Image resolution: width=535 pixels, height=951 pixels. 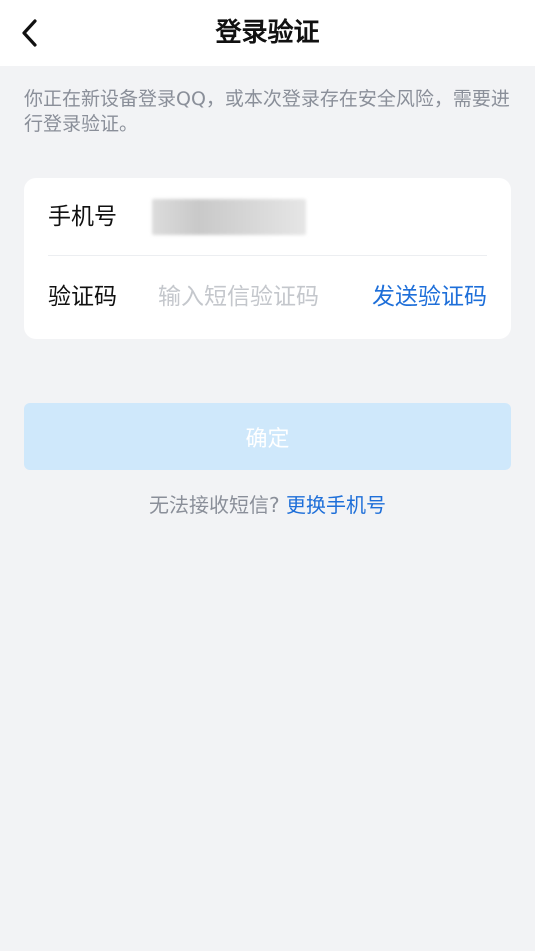 I want to click on code-row: 验证码 发送验证码, so click(x=267, y=297).